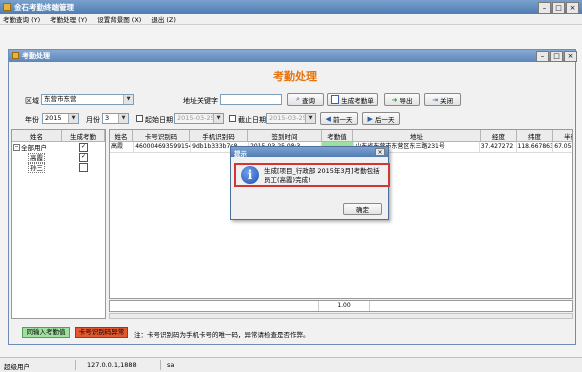 The height and width of the screenshot is (372, 582). I want to click on next-day-label: 后一天, so click(384, 119).